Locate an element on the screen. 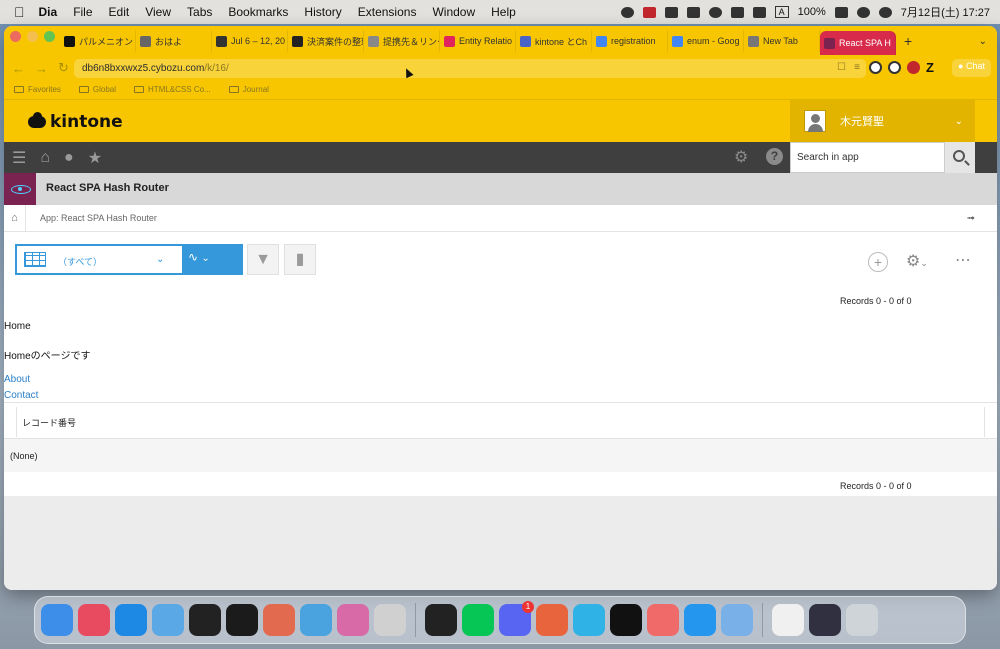 The width and height of the screenshot is (1000, 649). record-status-icon is located at coordinates (627, 12).